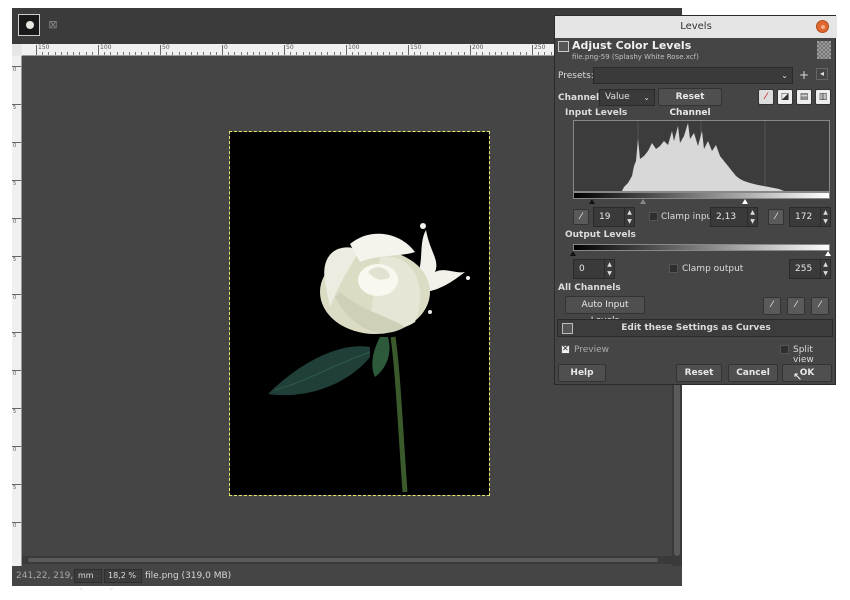  Describe the element at coordinates (589, 288) in the screenshot. I see `all-channels-label: All Channels` at that location.